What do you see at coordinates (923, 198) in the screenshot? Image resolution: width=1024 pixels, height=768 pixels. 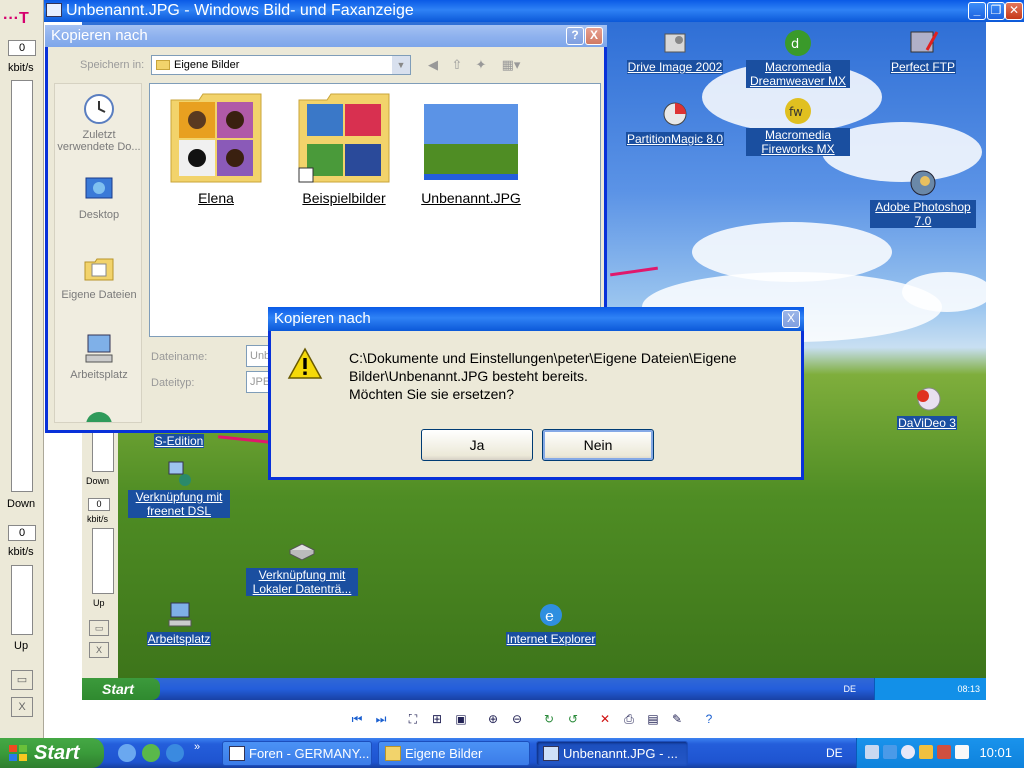 I see `desktop-icon-photoshop: Adobe Photoshop 7.0` at bounding box center [923, 198].